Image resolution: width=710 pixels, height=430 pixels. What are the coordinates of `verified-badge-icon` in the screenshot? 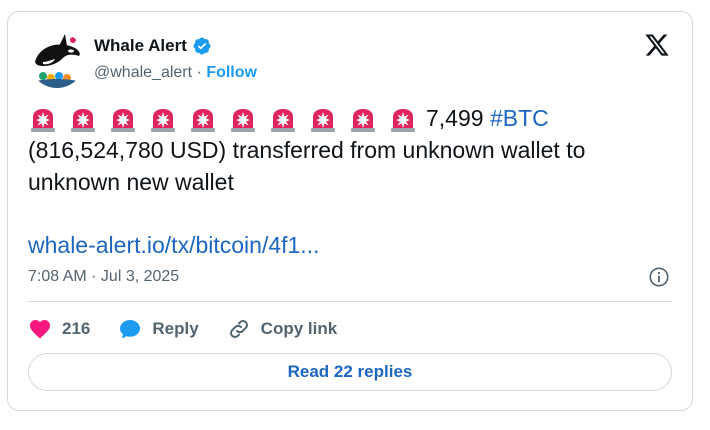 It's located at (202, 46).